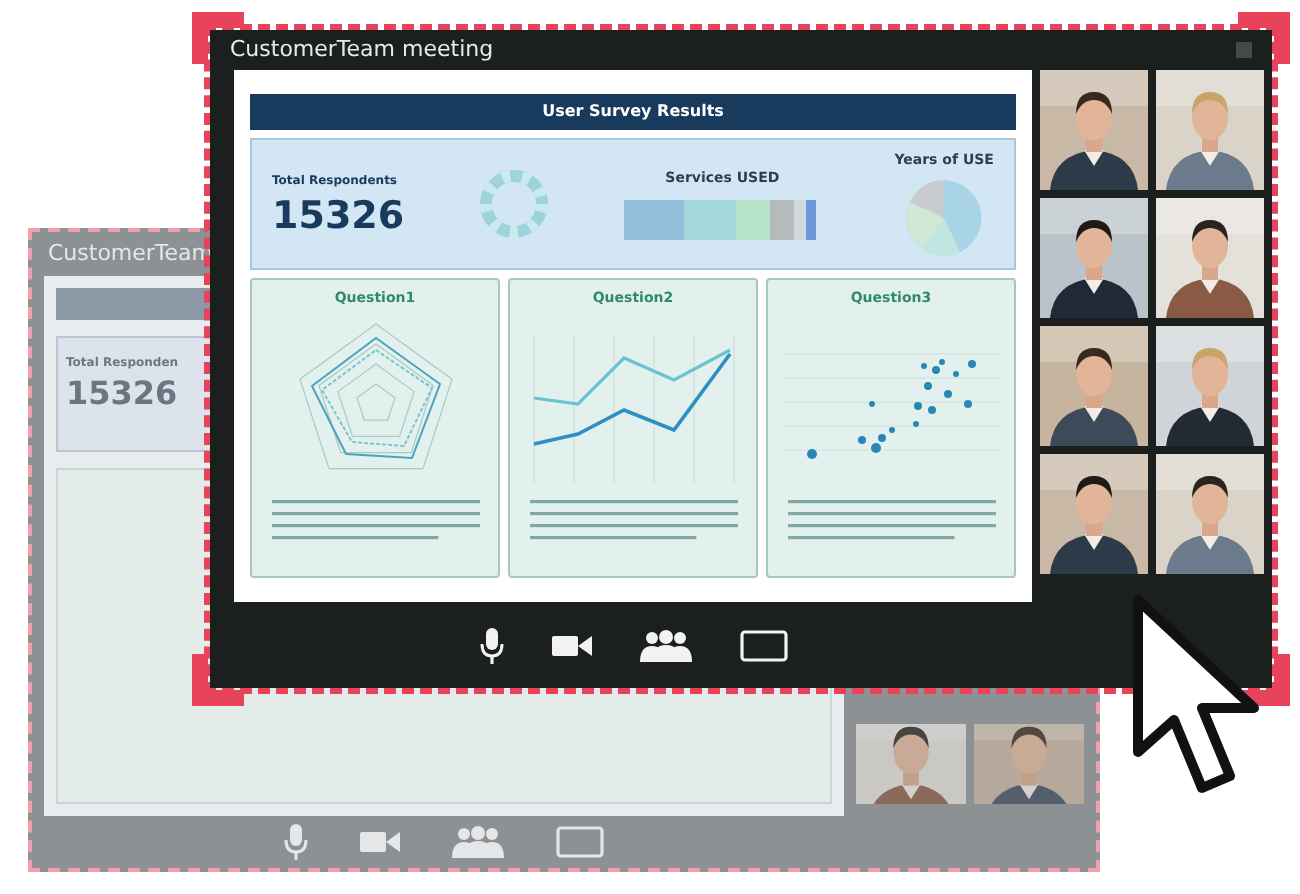 This screenshot has width=1300, height=894. What do you see at coordinates (514, 204) in the screenshot?
I see `donut-chart-drawing` at bounding box center [514, 204].